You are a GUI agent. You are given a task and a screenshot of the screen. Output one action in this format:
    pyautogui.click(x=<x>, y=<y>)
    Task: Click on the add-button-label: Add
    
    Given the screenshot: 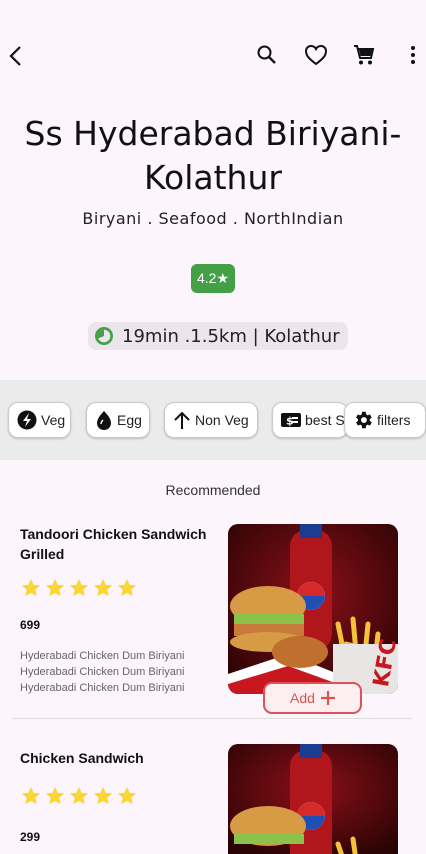 What is the action you would take?
    pyautogui.click(x=302, y=698)
    